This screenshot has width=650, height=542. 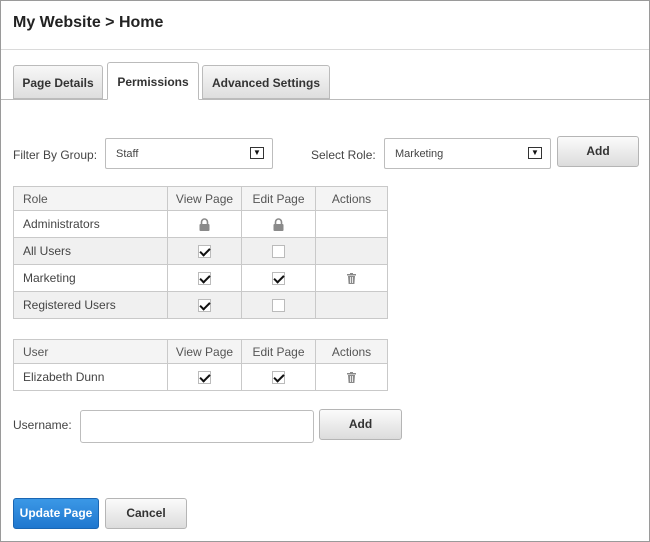 What do you see at coordinates (90, 377) in the screenshot?
I see `user-name: Elizabeth Dunn` at bounding box center [90, 377].